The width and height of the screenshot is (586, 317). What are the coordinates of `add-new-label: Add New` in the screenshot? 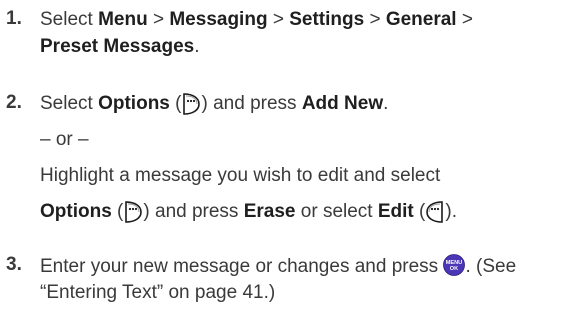 It's located at (342, 103).